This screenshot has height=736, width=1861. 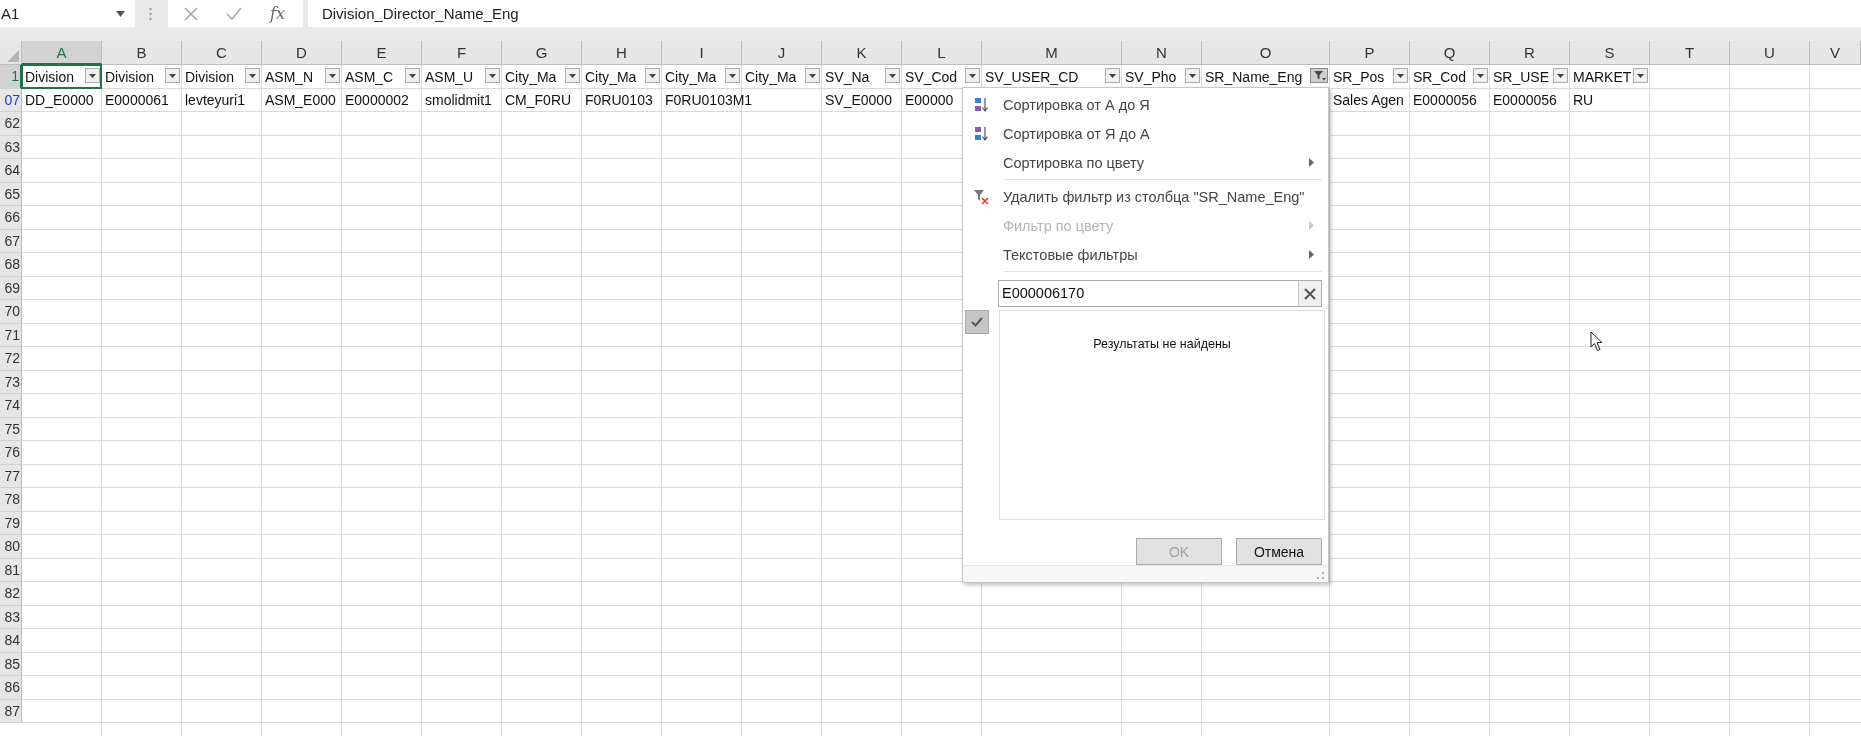 What do you see at coordinates (1279, 552) in the screenshot?
I see `cancel-button: Отмена` at bounding box center [1279, 552].